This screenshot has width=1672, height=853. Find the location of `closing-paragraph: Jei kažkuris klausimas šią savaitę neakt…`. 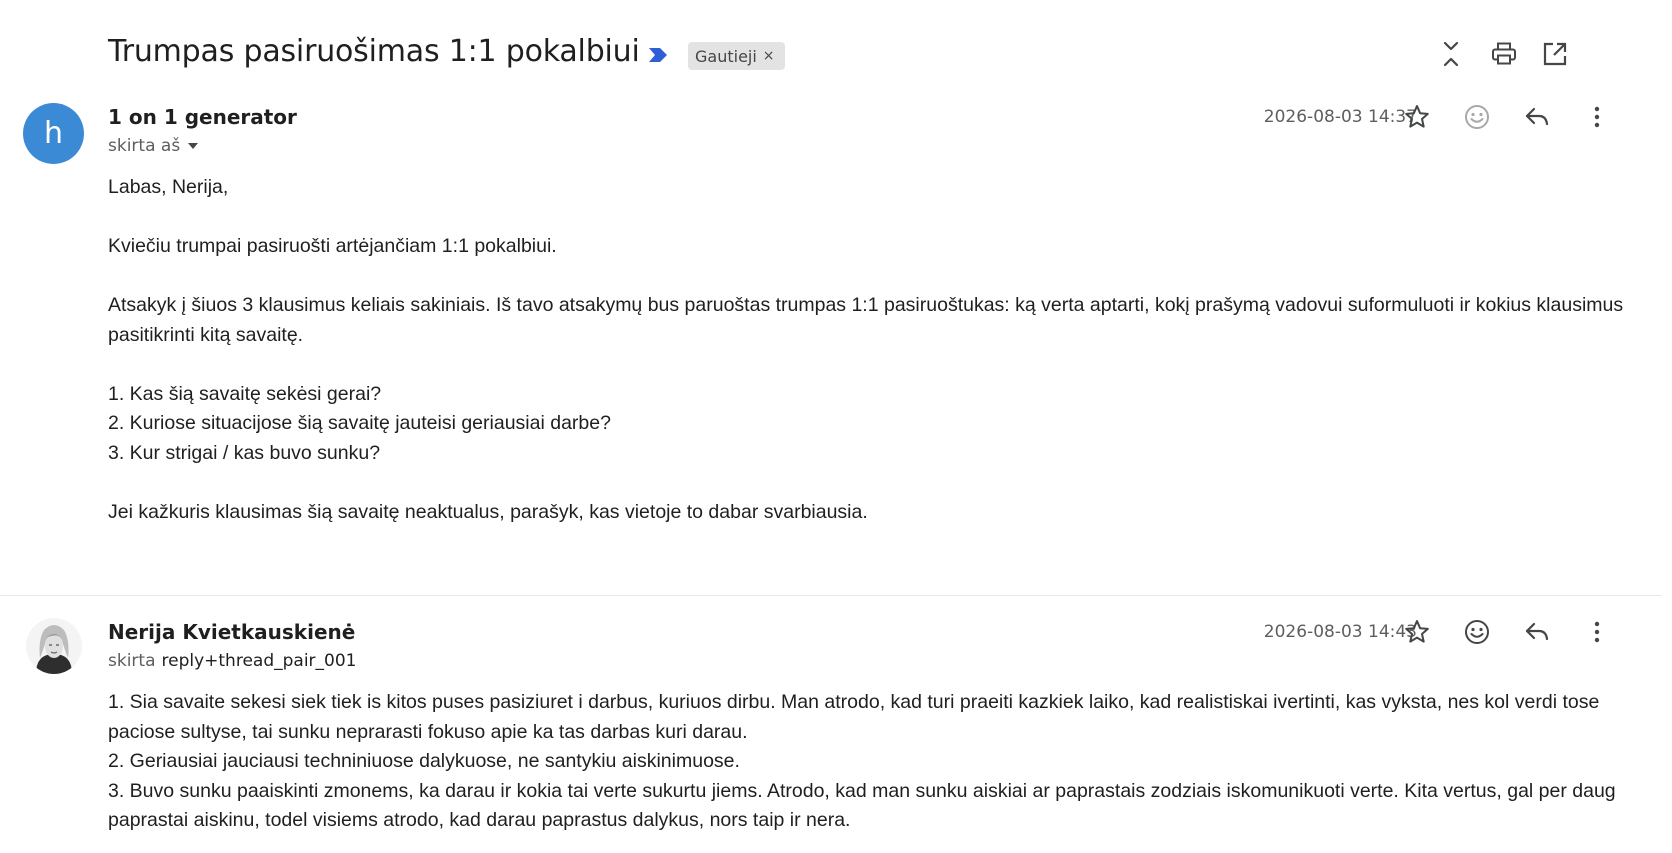

closing-paragraph: Jei kažkuris klausimas šią savaitę neakt… is located at coordinates (488, 511).